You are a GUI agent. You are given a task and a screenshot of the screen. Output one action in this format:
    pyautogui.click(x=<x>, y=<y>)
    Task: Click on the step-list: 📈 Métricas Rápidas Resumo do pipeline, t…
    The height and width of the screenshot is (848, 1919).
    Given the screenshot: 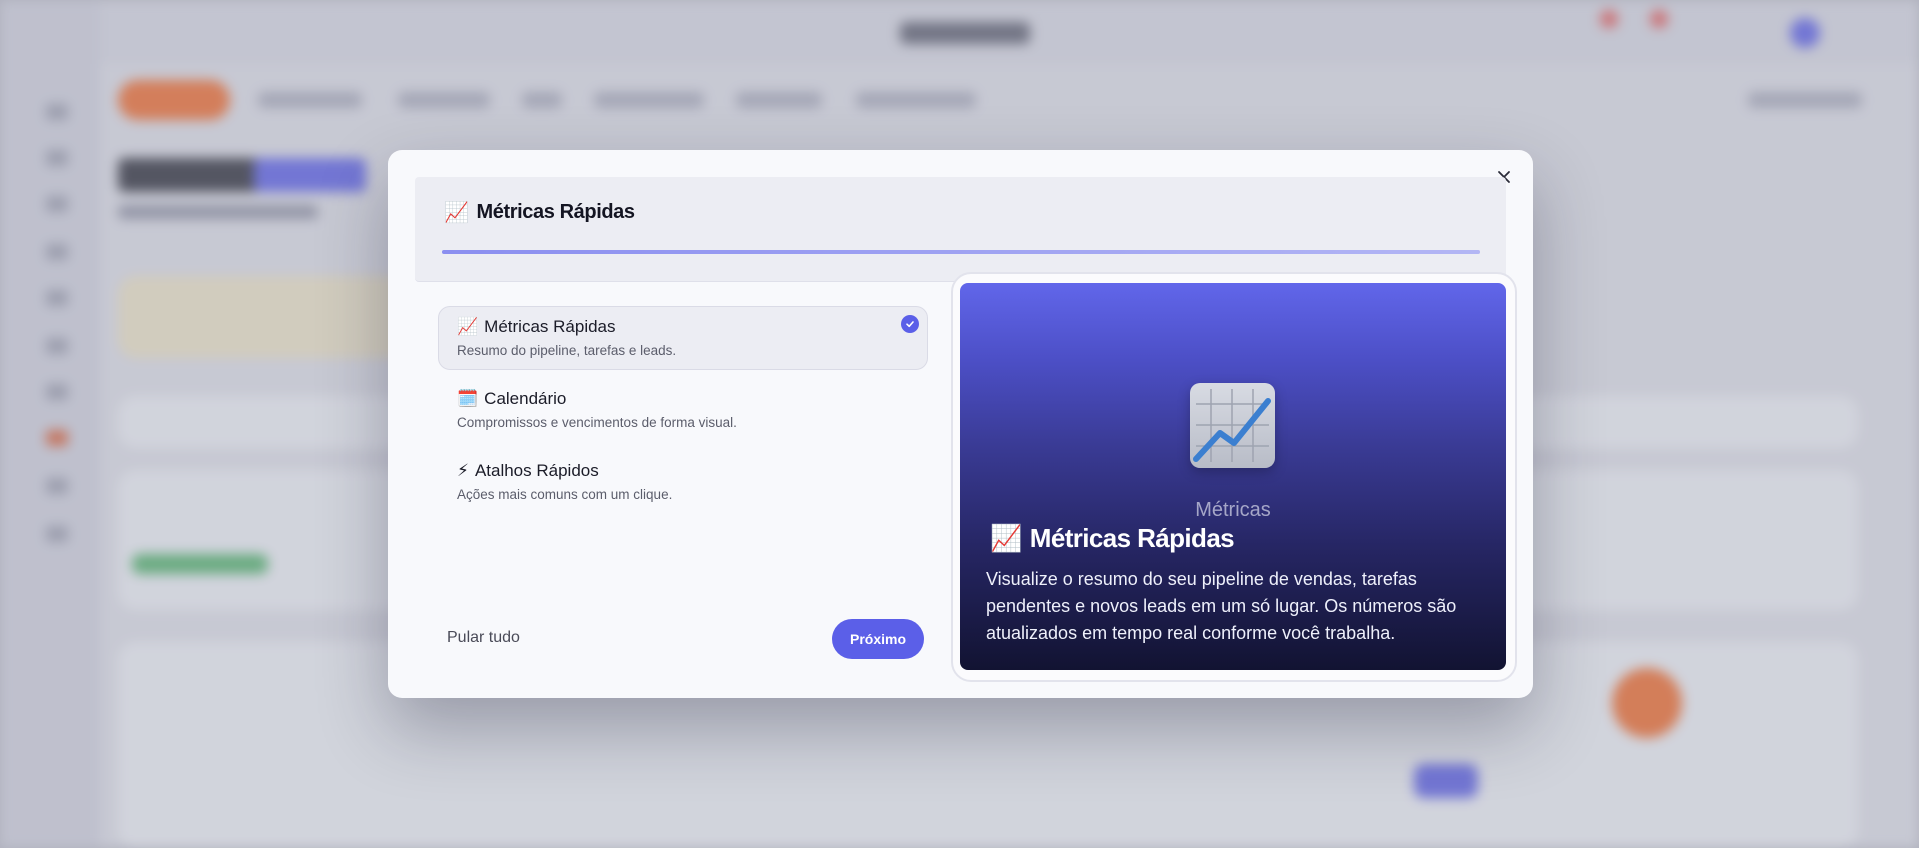 What is the action you would take?
    pyautogui.click(x=683, y=414)
    